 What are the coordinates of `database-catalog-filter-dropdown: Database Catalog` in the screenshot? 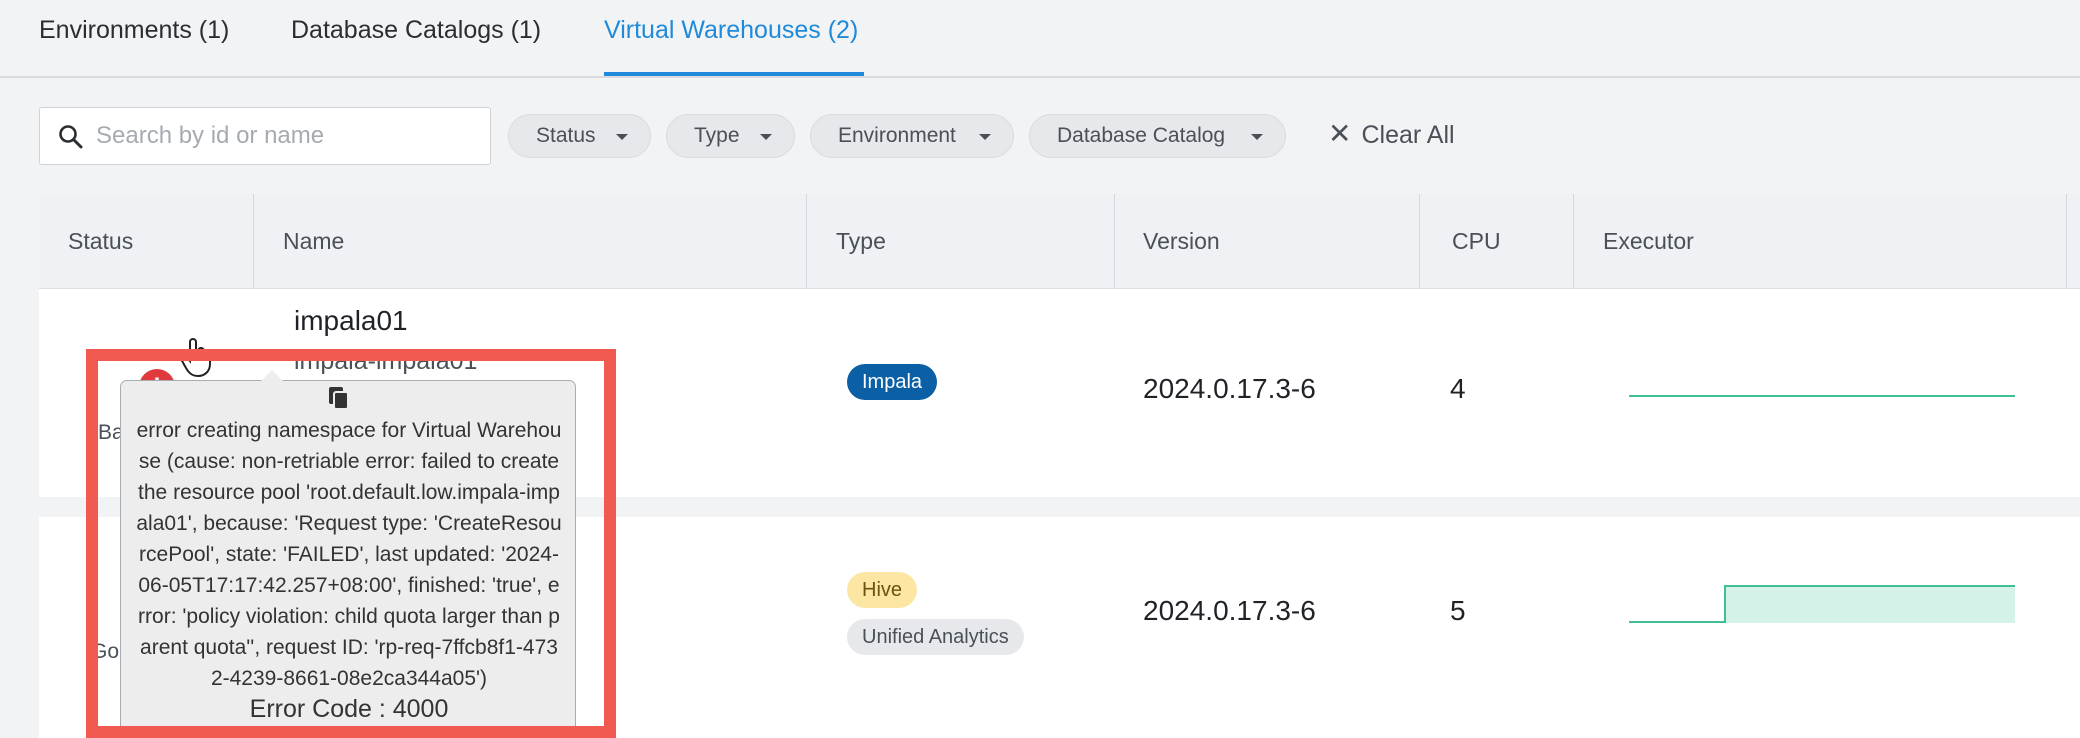 It's located at (1157, 136).